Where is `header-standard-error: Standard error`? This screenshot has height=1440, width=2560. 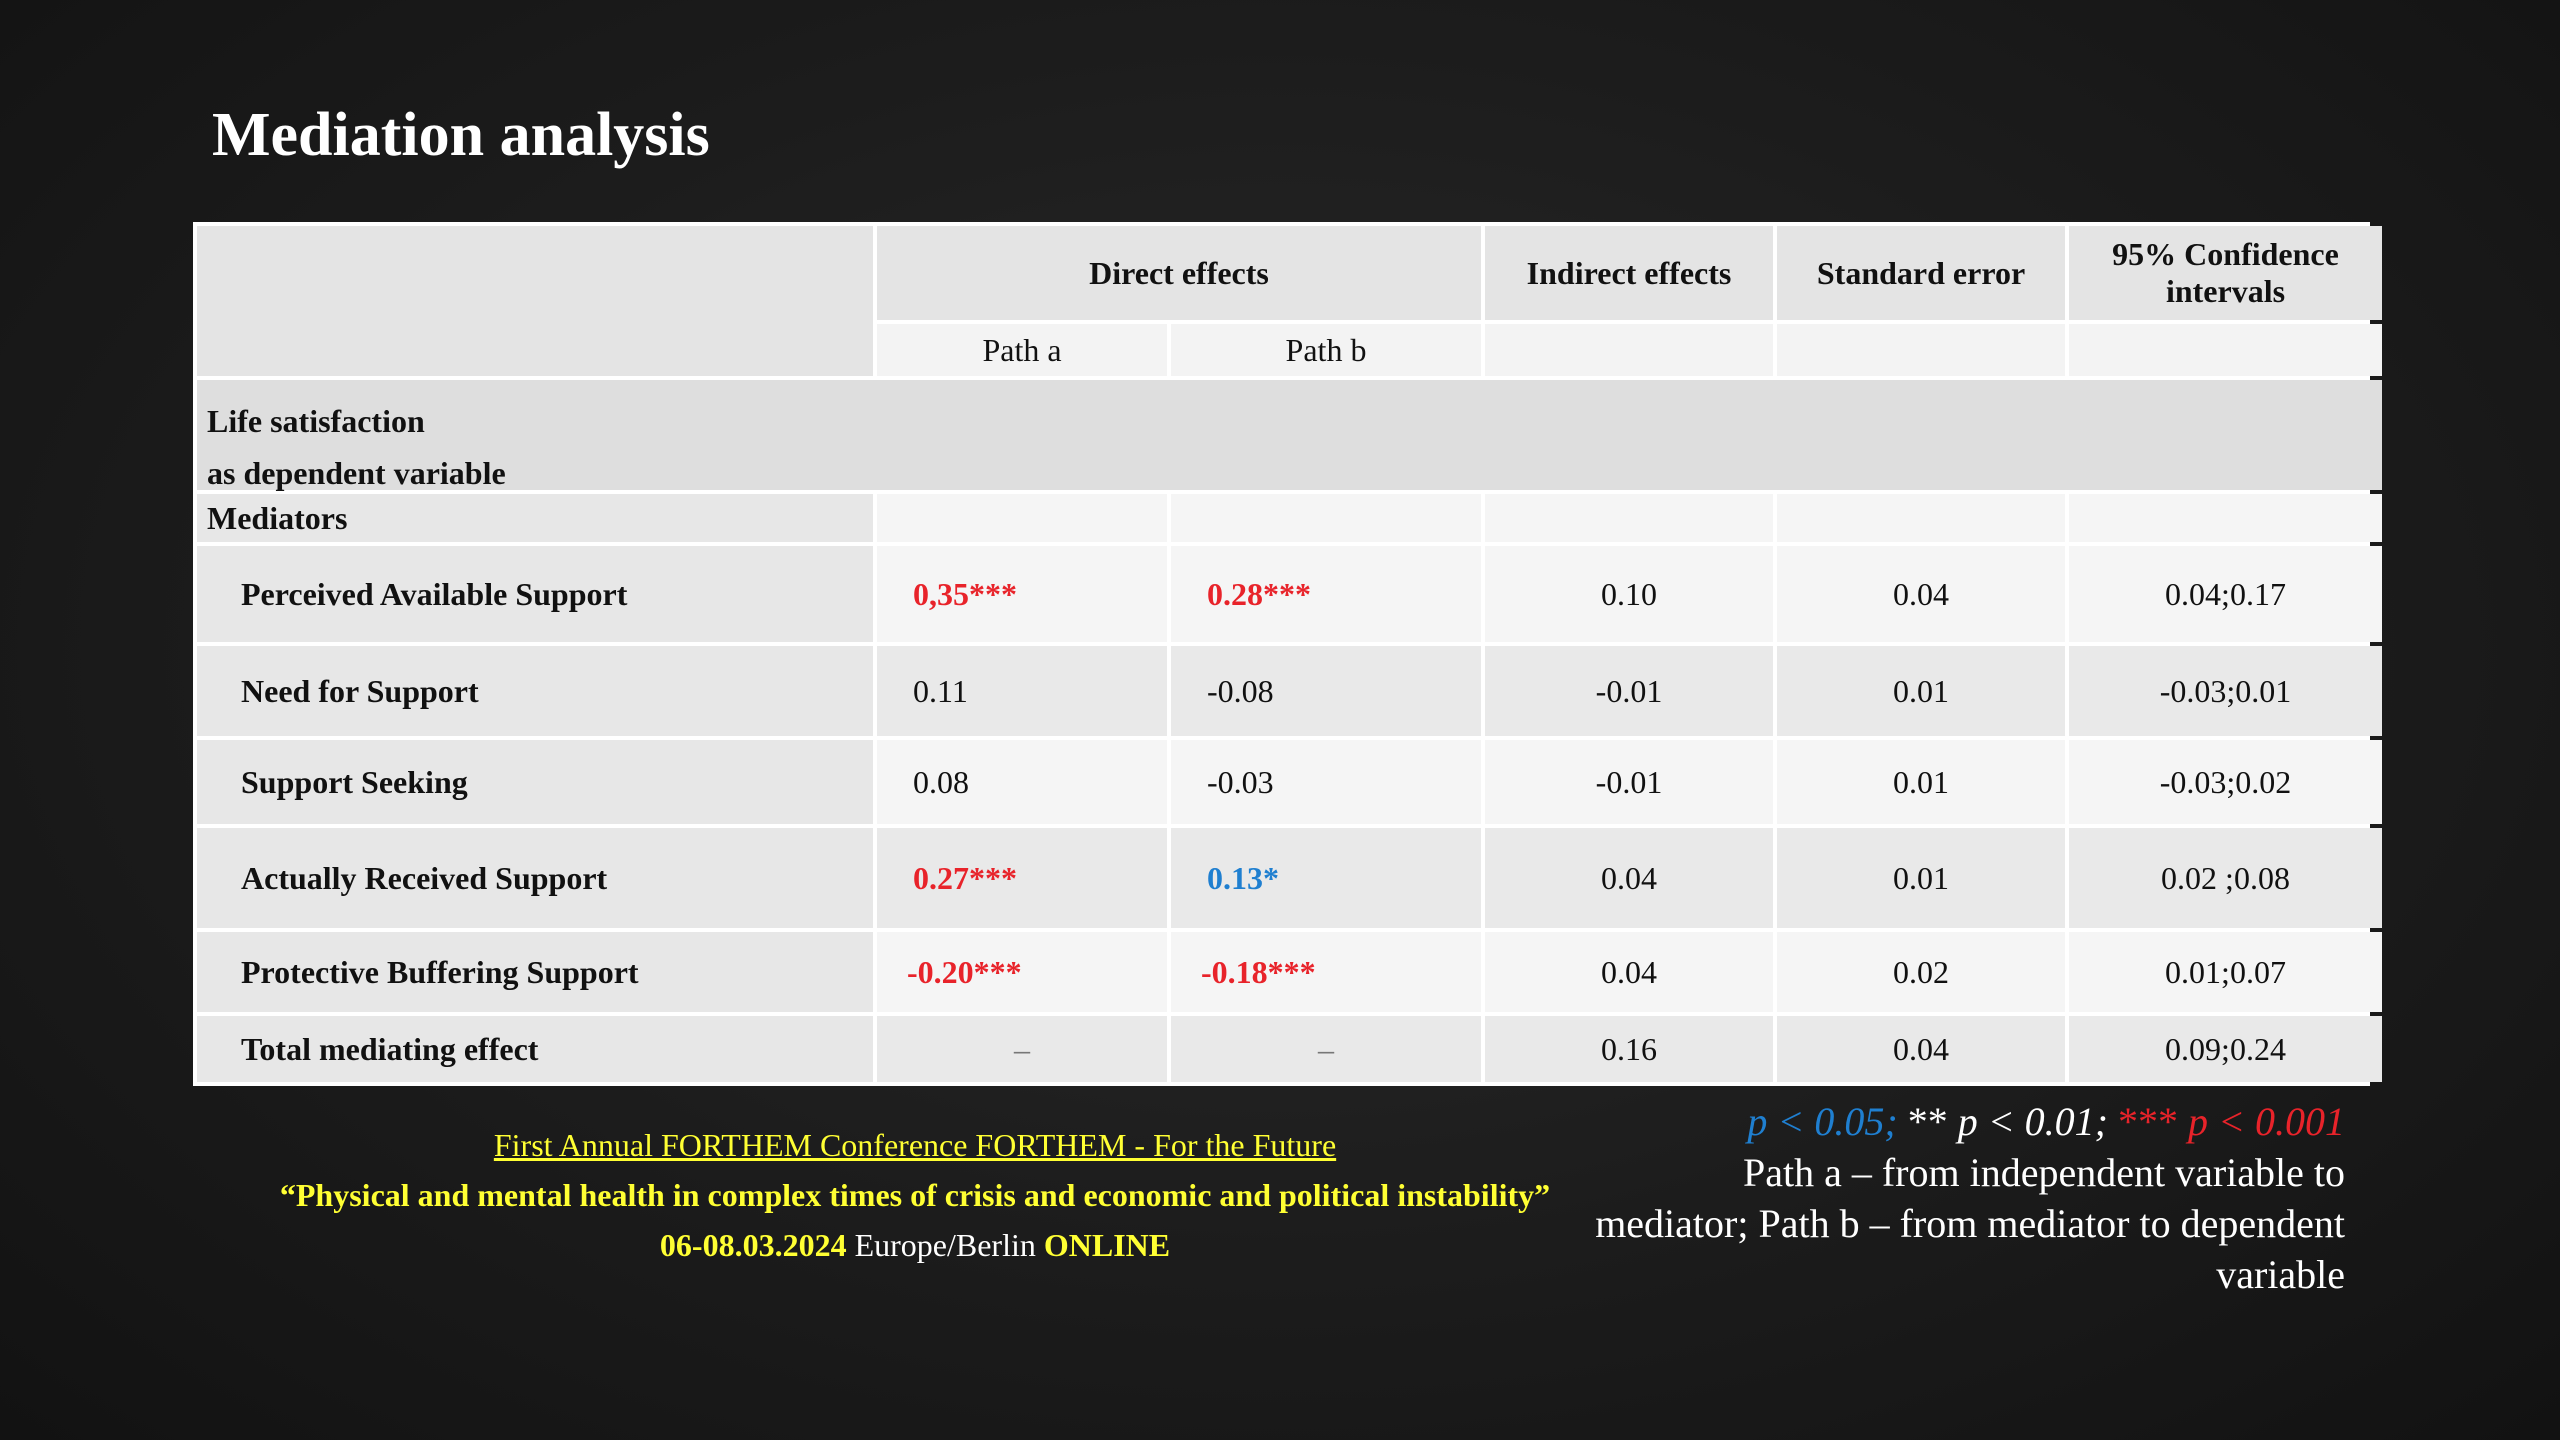
header-standard-error: Standard error is located at coordinates (1921, 273).